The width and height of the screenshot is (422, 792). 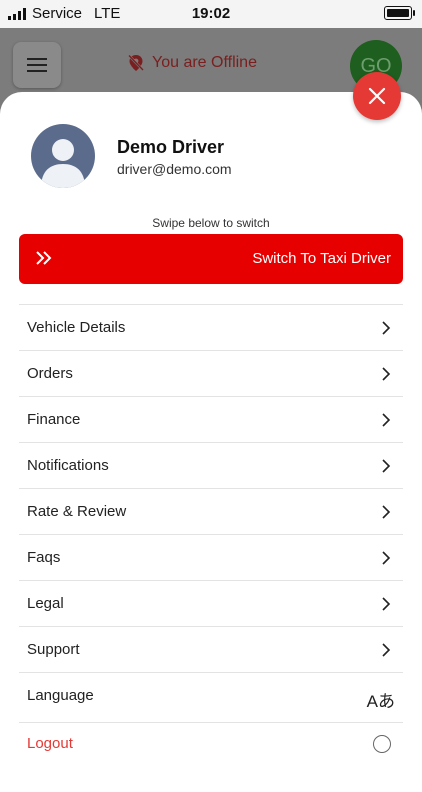 What do you see at coordinates (211, 373) in the screenshot?
I see `menu-item-orders: Orders` at bounding box center [211, 373].